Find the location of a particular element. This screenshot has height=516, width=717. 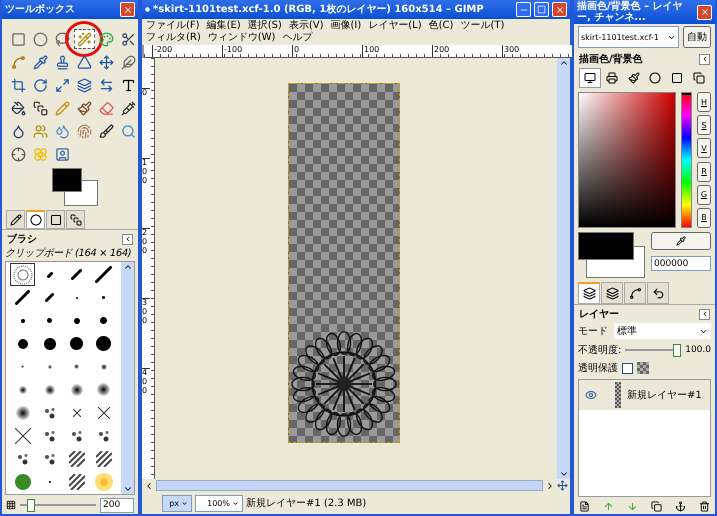

brush-info: クリップボード (164 × 164) is located at coordinates (68, 253).